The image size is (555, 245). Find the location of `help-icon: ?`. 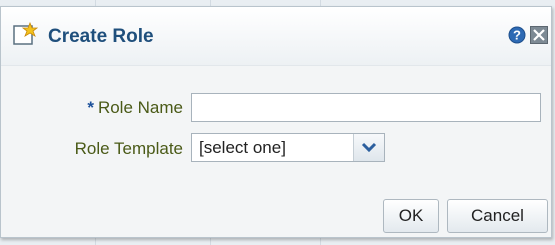

help-icon: ? is located at coordinates (517, 35).